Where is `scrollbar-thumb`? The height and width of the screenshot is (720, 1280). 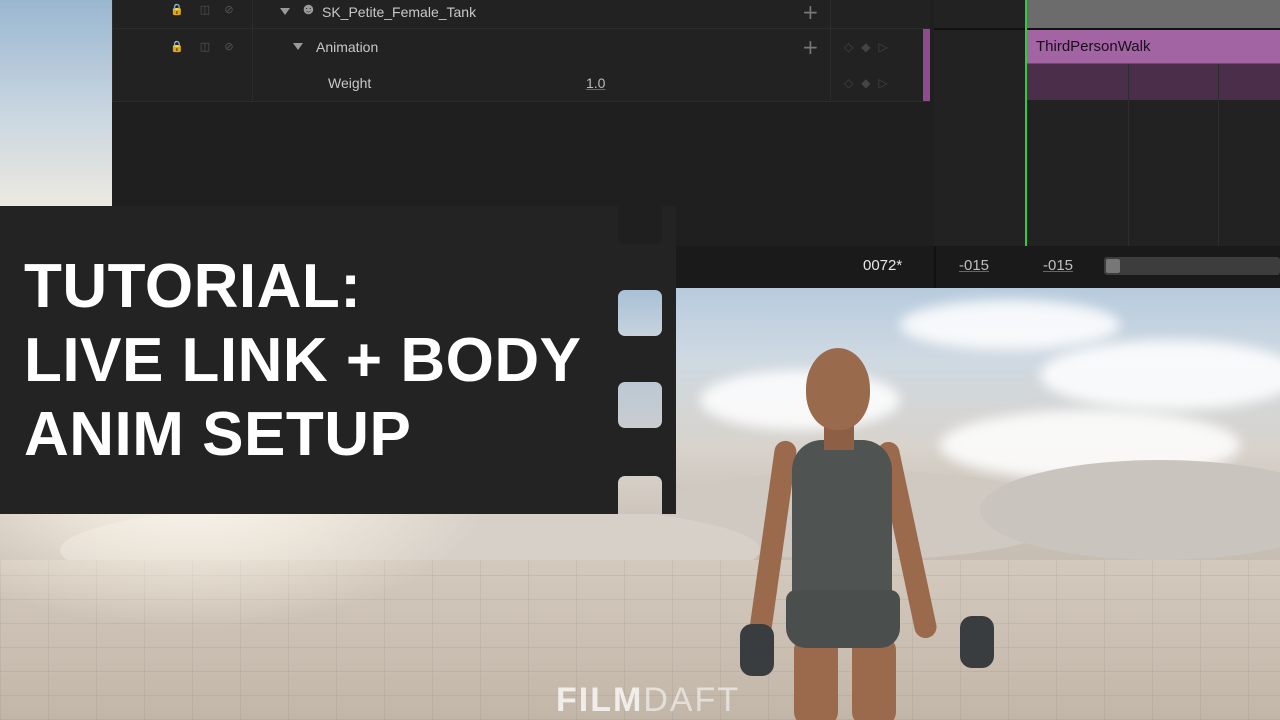 scrollbar-thumb is located at coordinates (1113, 266).